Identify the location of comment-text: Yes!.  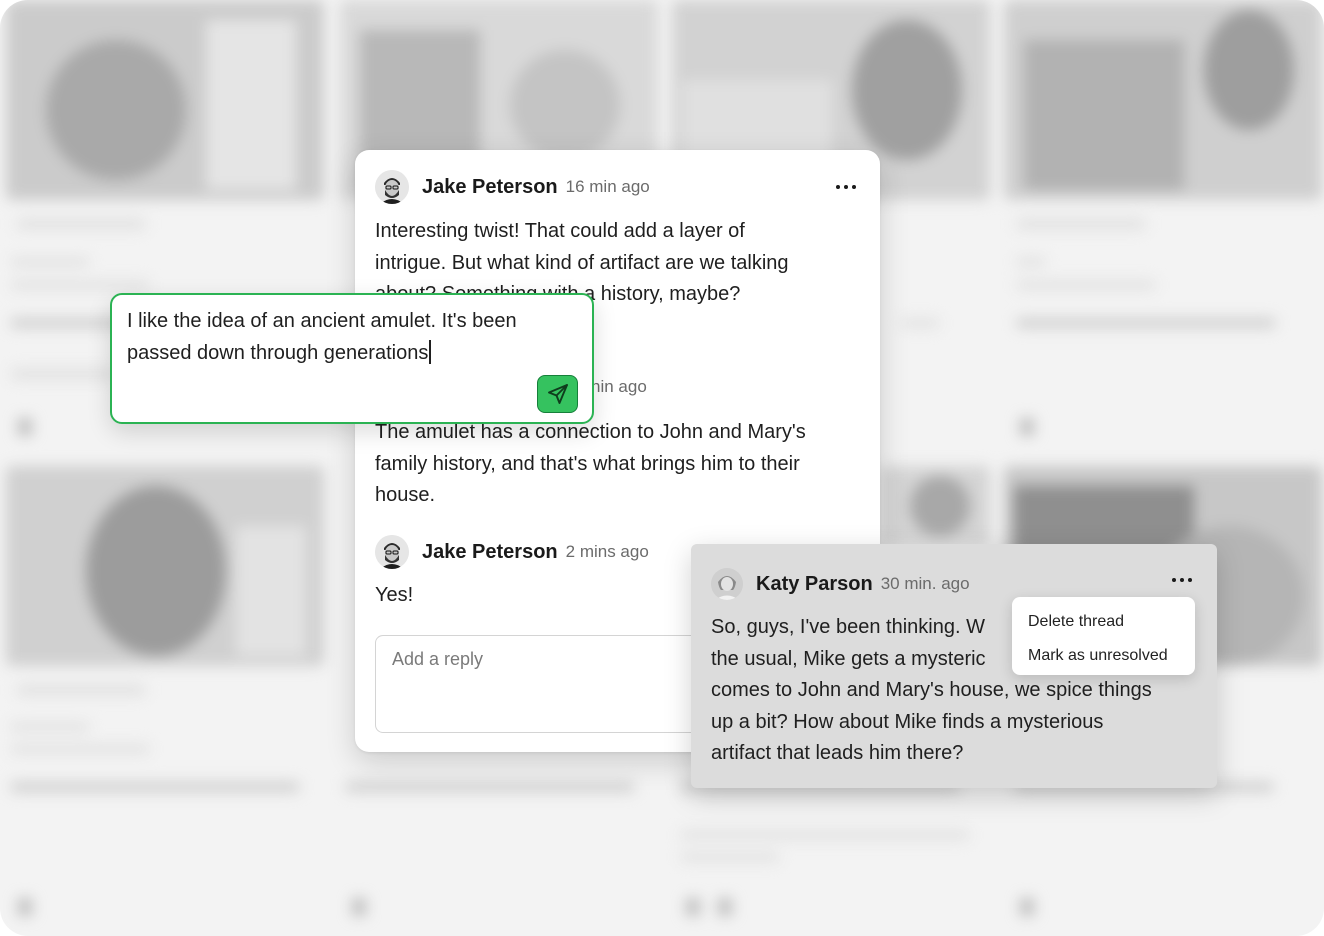
(394, 596).